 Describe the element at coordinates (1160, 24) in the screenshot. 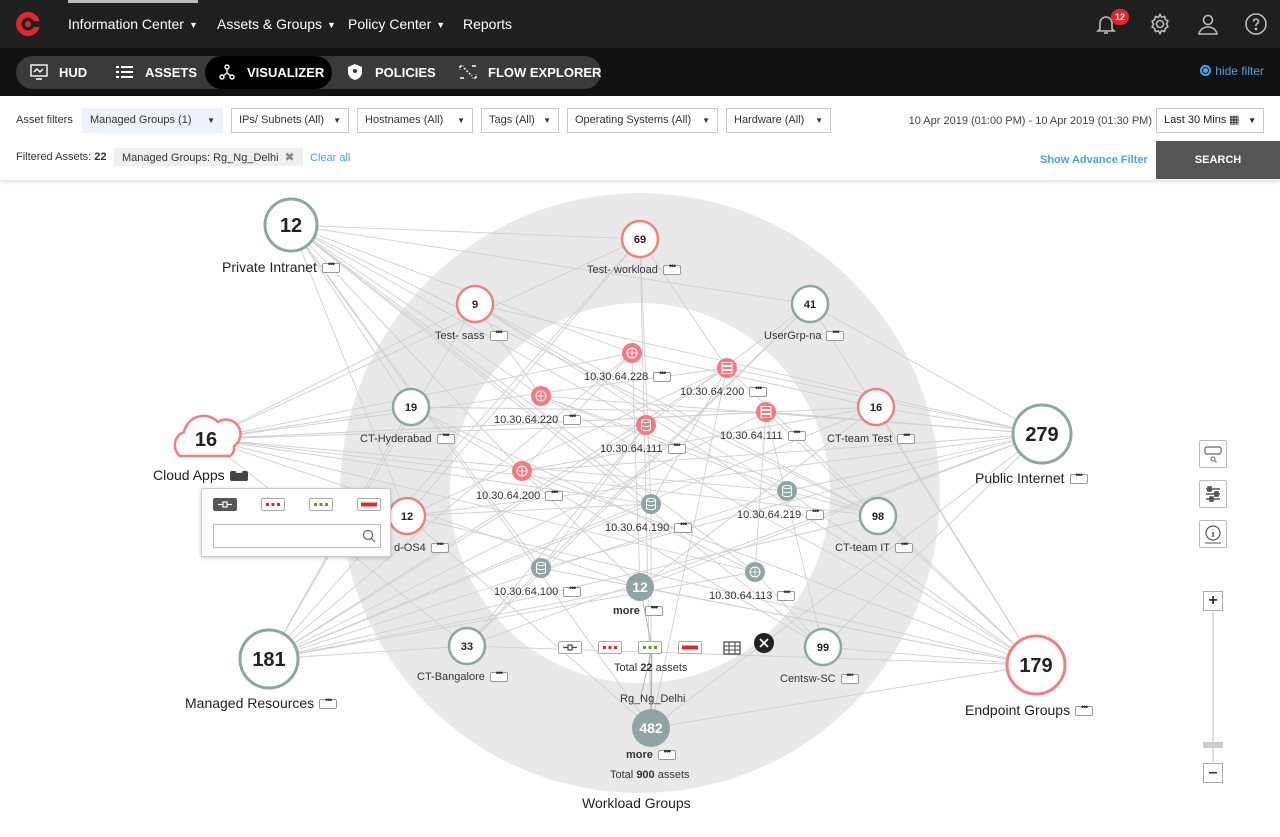

I see `gear-icon` at that location.